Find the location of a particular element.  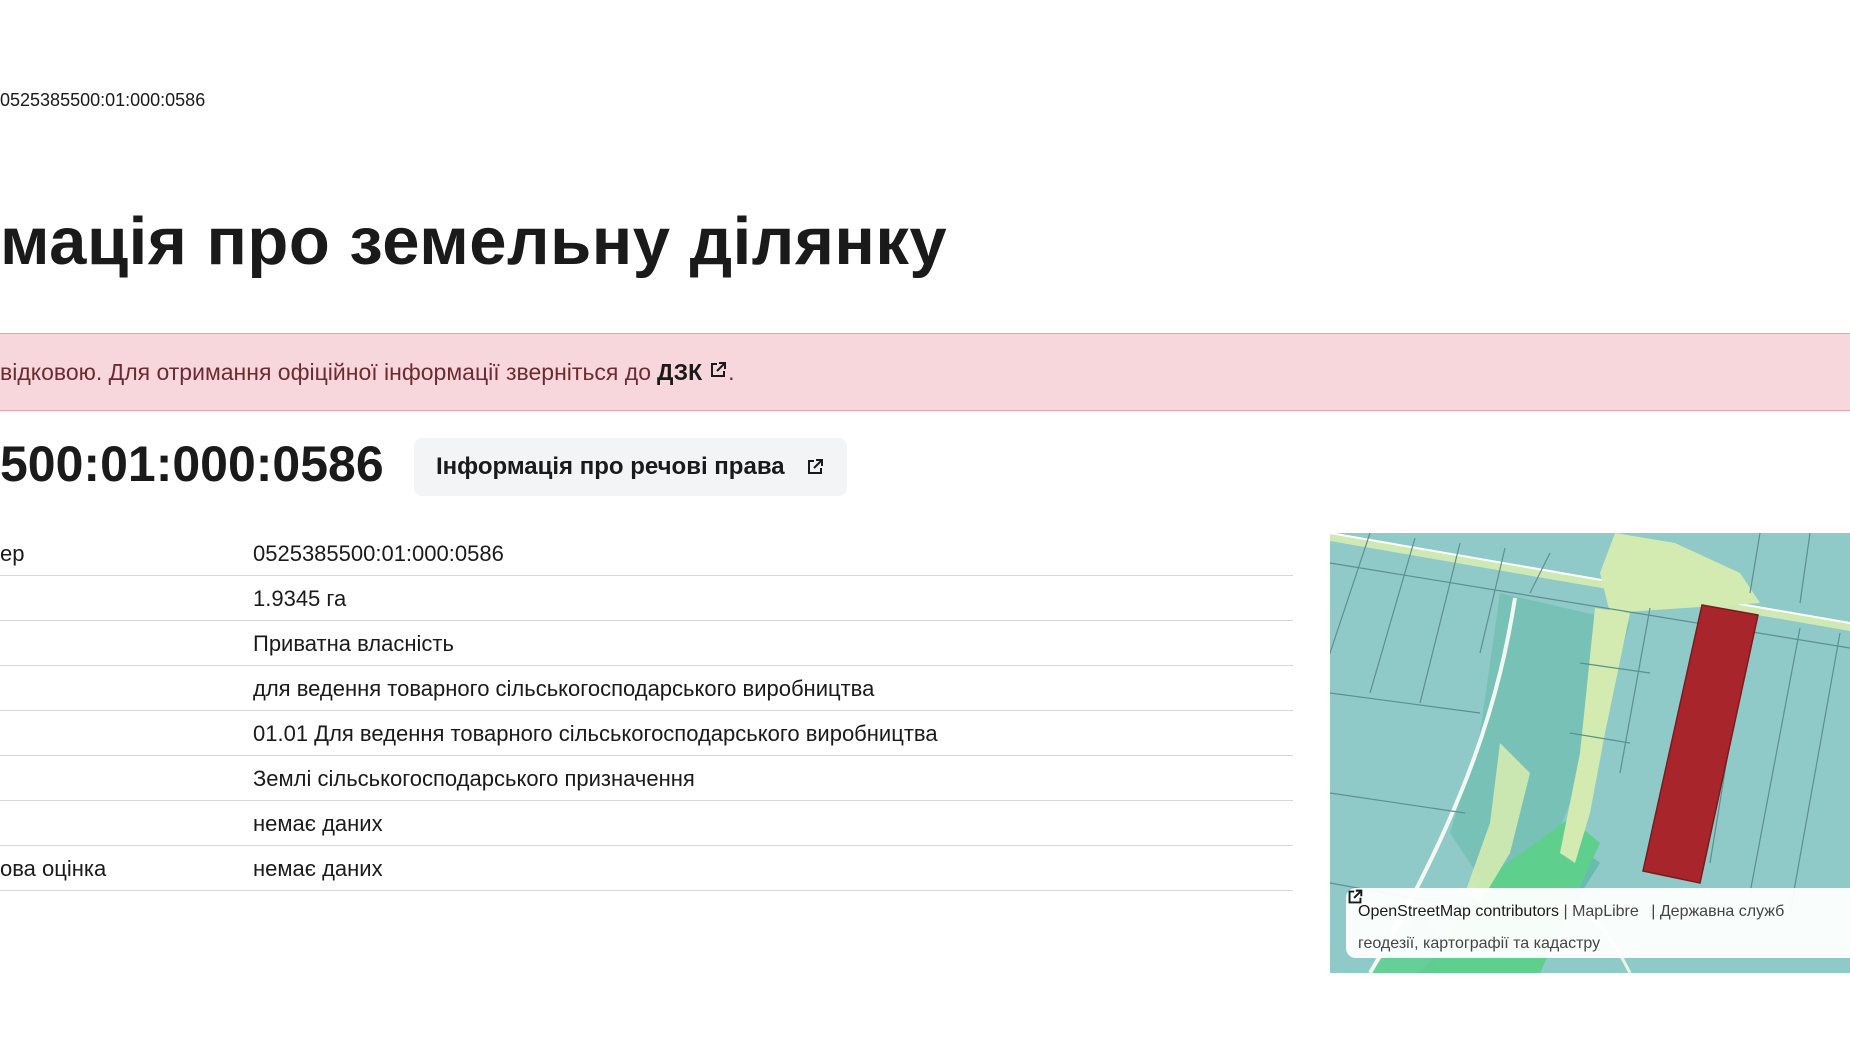

page-title: мація про земельну ділянку is located at coordinates (474, 241).